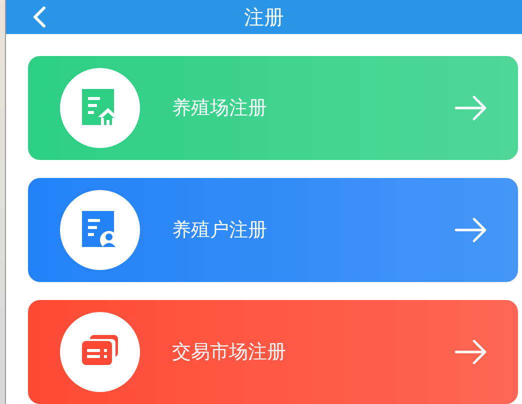  What do you see at coordinates (264, 17) in the screenshot?
I see `page-title: 注册` at bounding box center [264, 17].